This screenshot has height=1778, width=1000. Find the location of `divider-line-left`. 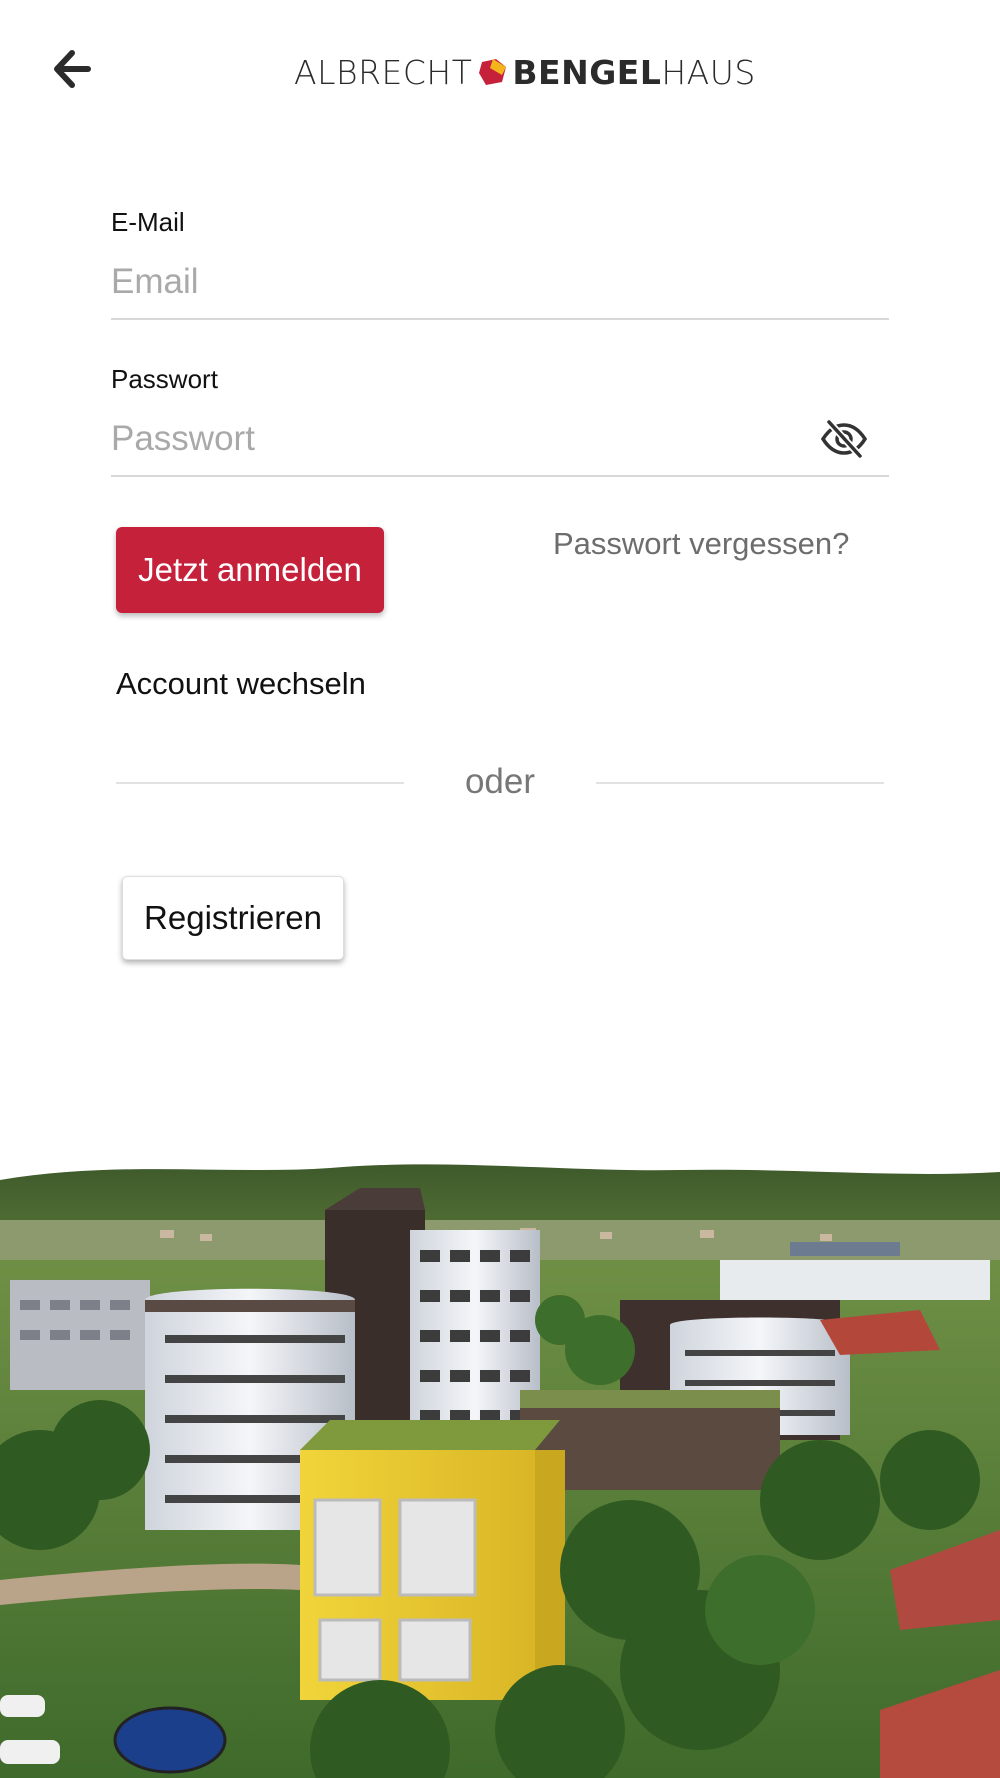

divider-line-left is located at coordinates (260, 783).